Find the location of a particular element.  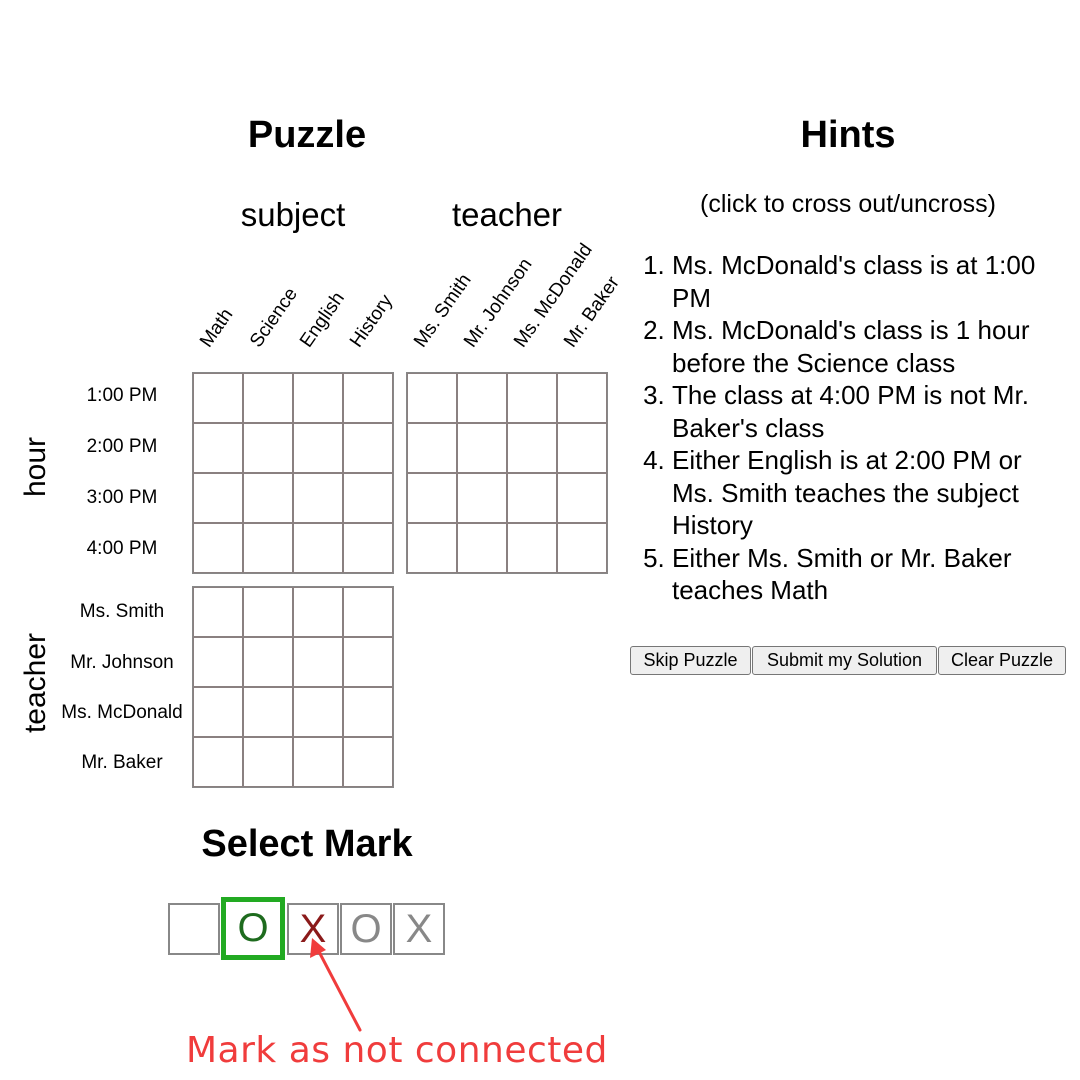

select-mark-title: Select Mark is located at coordinates (307, 844).